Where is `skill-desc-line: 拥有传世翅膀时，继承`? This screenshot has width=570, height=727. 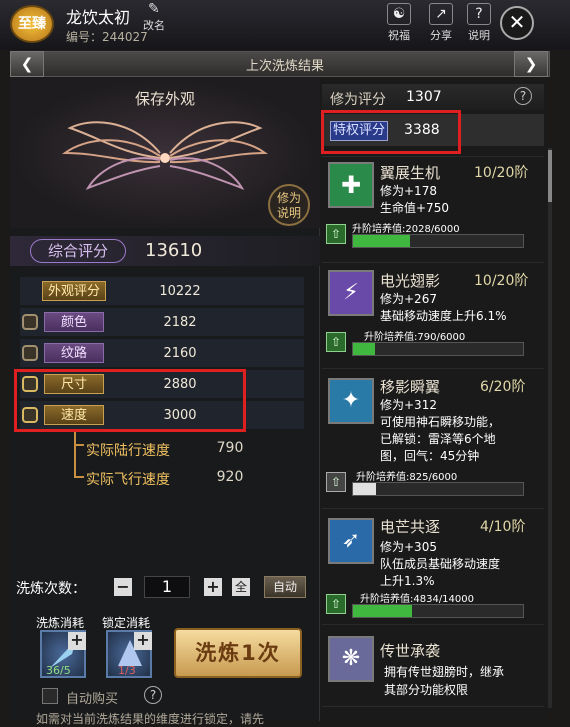 skill-desc-line: 拥有传世翅膀时，继承 is located at coordinates (444, 672).